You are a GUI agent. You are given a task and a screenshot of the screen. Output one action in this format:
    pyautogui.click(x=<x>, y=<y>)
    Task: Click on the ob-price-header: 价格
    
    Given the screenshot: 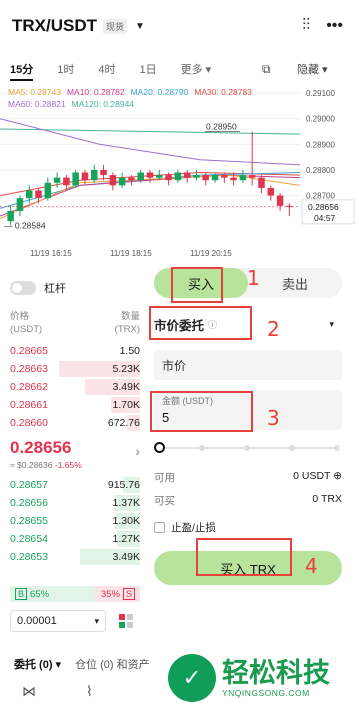 What is the action you would take?
    pyautogui.click(x=20, y=316)
    